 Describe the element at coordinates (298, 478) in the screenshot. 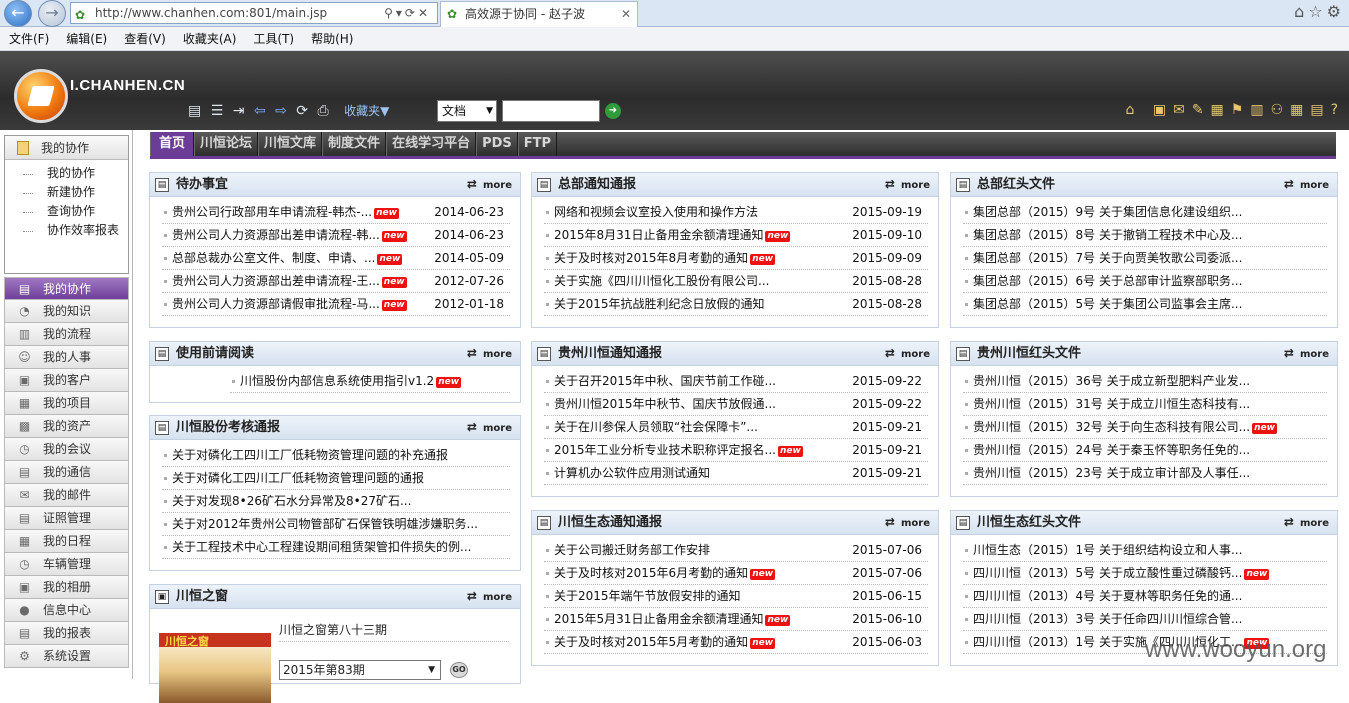

I see `list-item-title: 关于对磷化工四川工厂低耗物资管理问题的通报` at that location.